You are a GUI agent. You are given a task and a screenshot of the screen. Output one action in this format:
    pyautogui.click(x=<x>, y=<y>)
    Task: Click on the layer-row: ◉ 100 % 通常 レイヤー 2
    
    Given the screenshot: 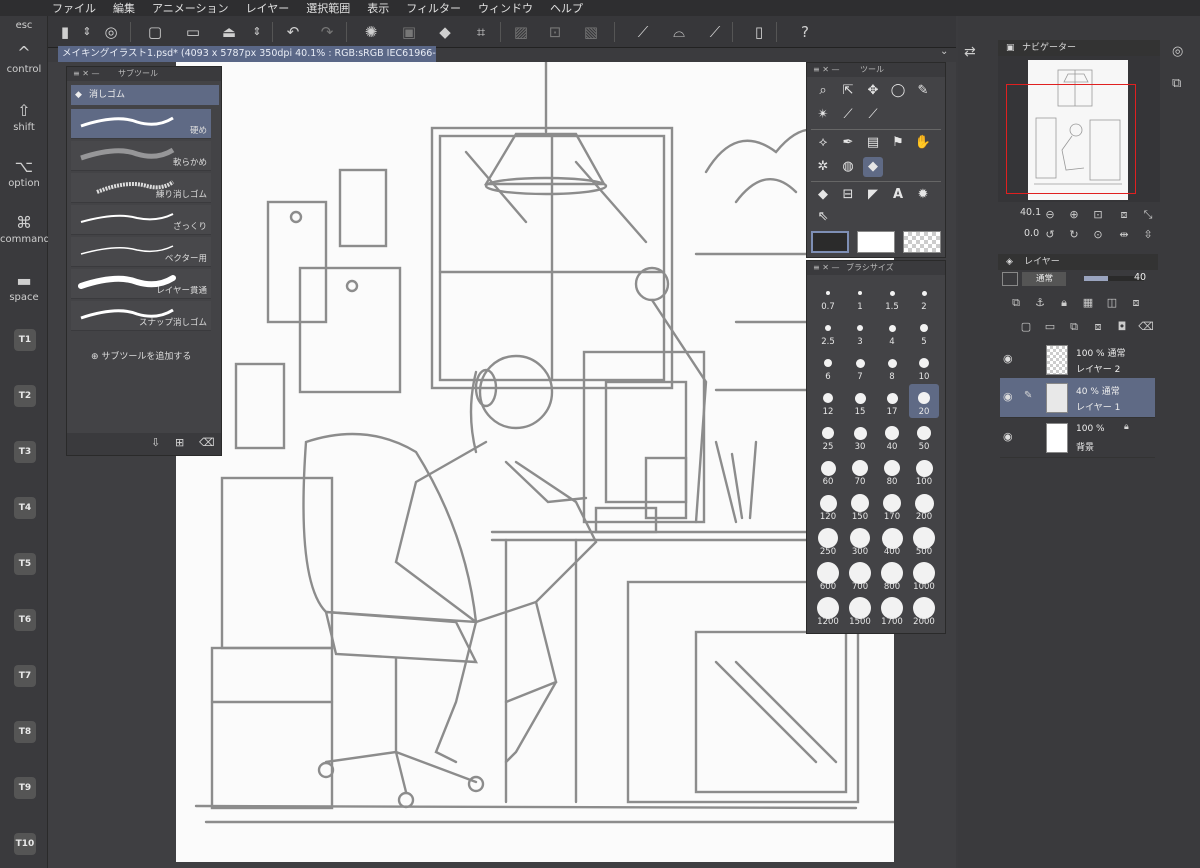 What is the action you would take?
    pyautogui.click(x=1077, y=360)
    